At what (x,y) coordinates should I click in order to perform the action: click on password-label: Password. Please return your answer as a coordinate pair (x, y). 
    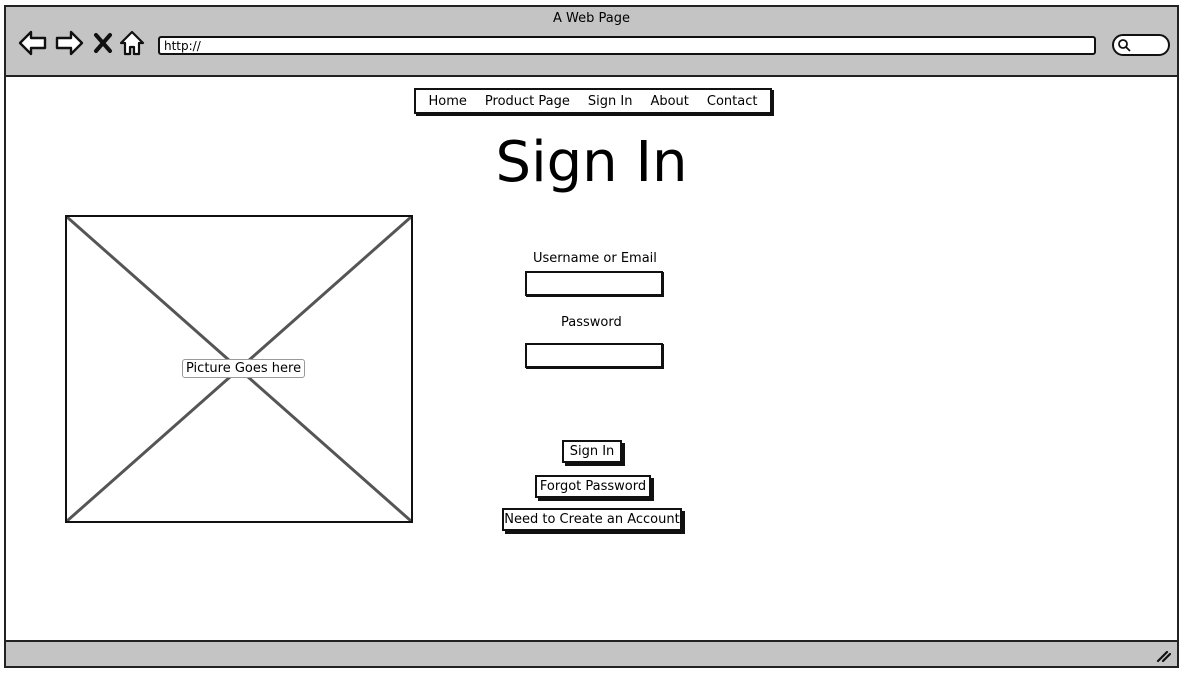
    Looking at the image, I should click on (591, 322).